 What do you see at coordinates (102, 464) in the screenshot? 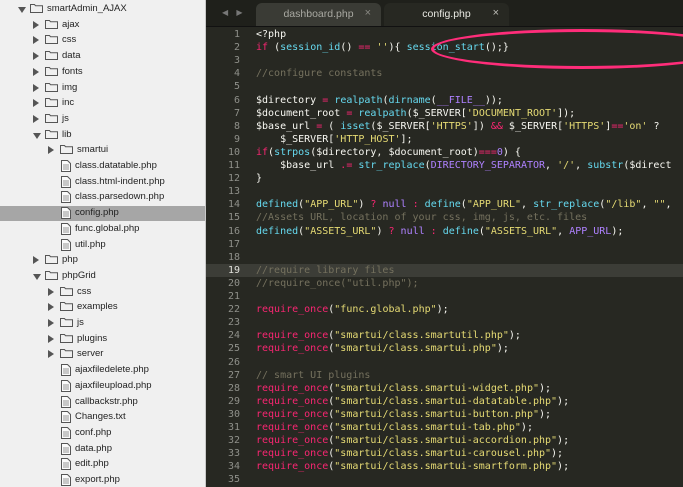
I see `tree-file: edit.php` at bounding box center [102, 464].